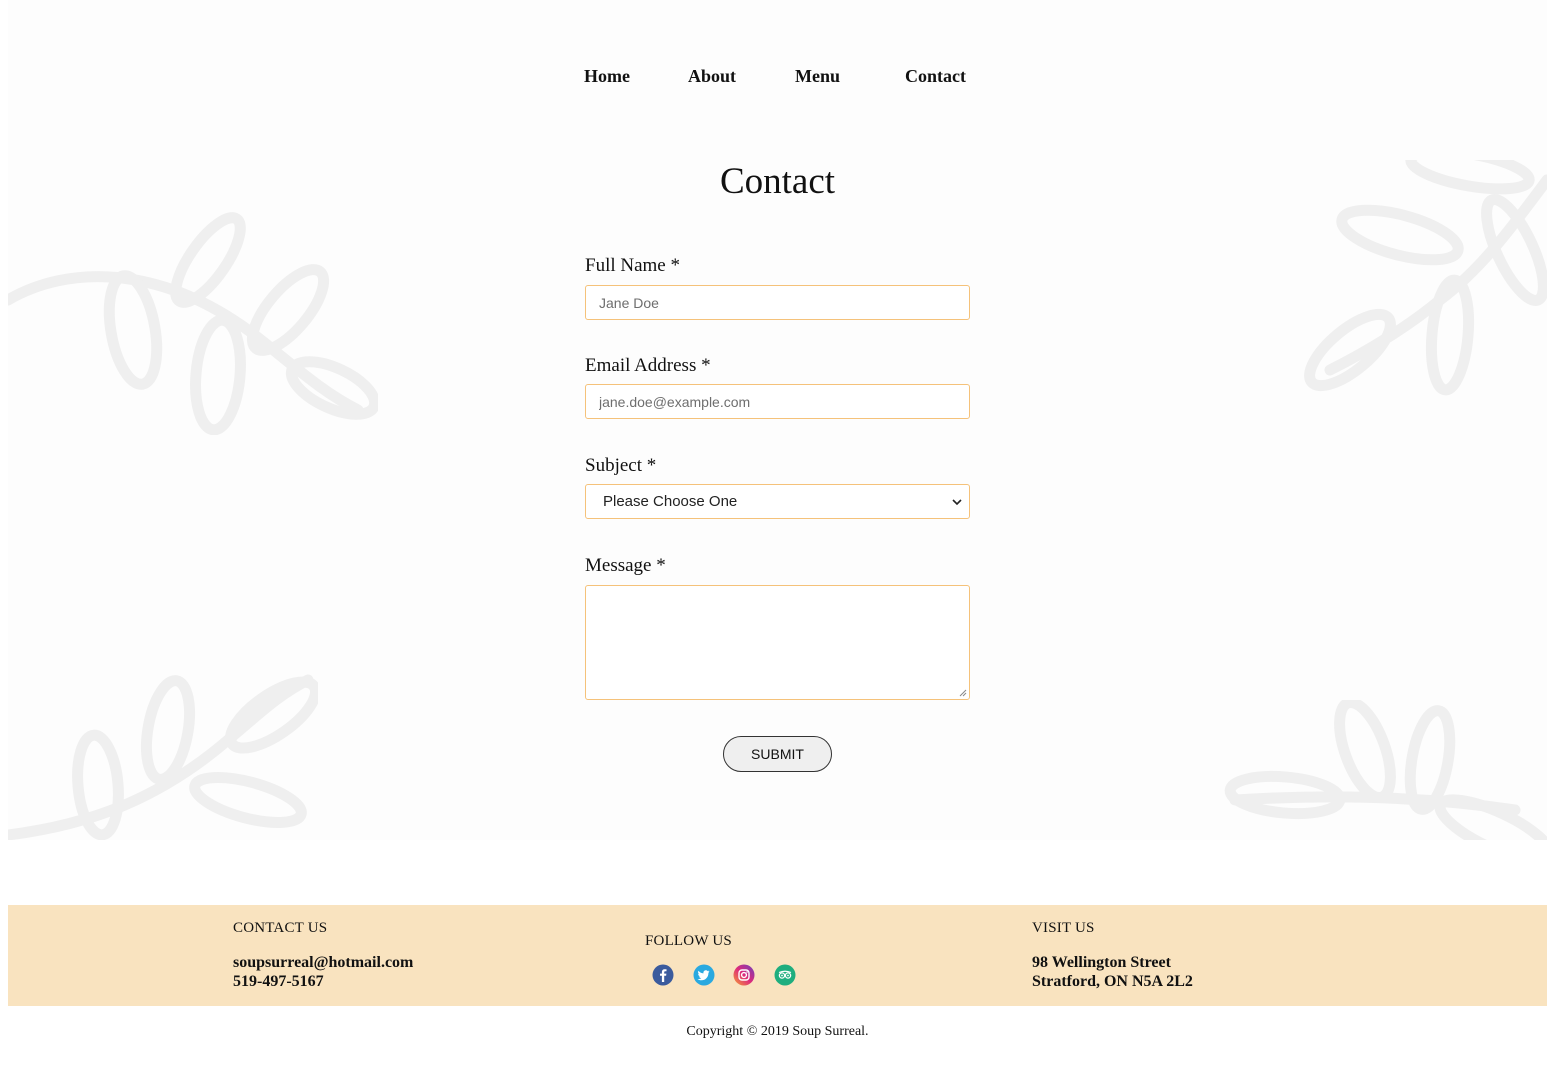 This screenshot has width=1555, height=1065. Describe the element at coordinates (625, 565) in the screenshot. I see `message-label: Message *` at that location.